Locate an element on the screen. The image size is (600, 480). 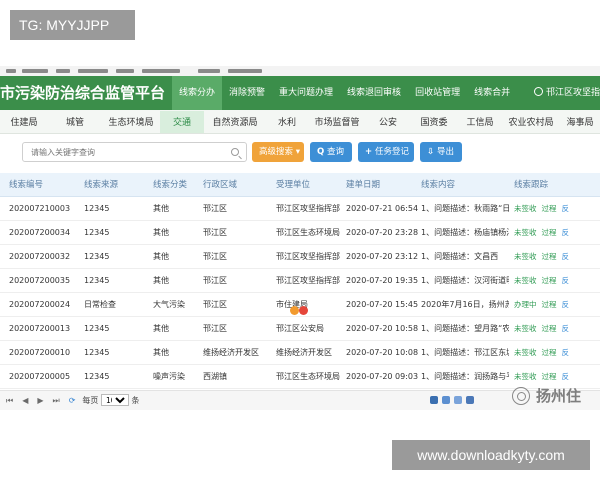
department-tab: 农业农村局 is located at coordinates (531, 122).